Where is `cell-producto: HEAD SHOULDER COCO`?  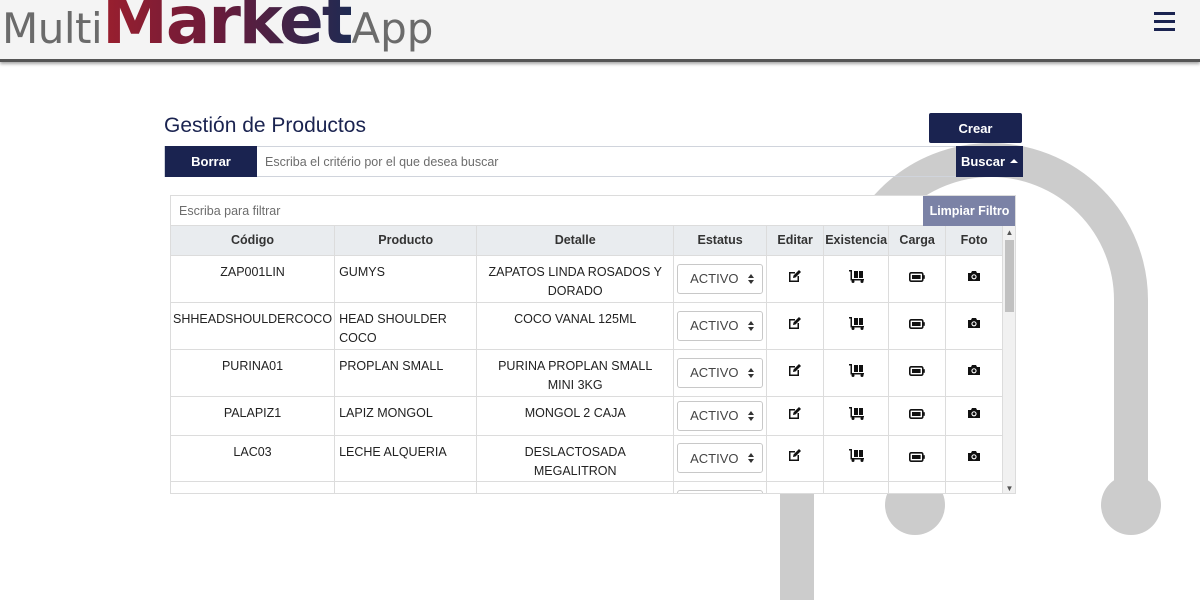
cell-producto: HEAD SHOULDER COCO is located at coordinates (406, 326).